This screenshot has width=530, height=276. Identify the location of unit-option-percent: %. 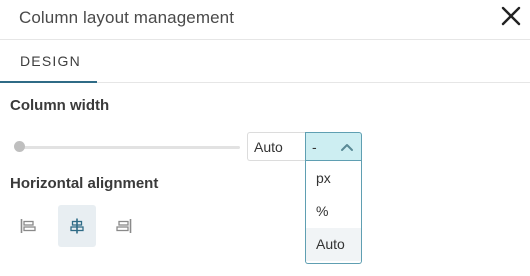
(333, 211).